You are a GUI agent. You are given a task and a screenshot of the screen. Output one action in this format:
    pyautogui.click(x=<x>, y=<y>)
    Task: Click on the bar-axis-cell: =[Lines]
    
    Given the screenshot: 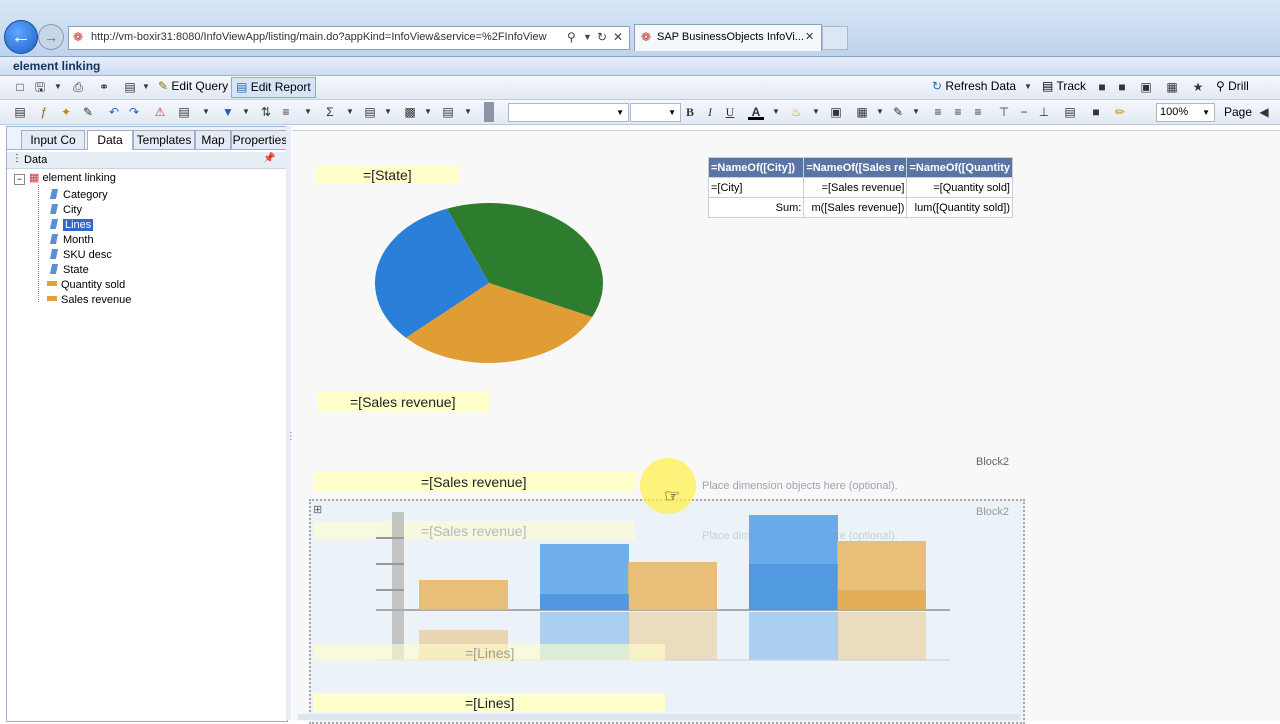 What is the action you would take?
    pyautogui.click(x=489, y=702)
    